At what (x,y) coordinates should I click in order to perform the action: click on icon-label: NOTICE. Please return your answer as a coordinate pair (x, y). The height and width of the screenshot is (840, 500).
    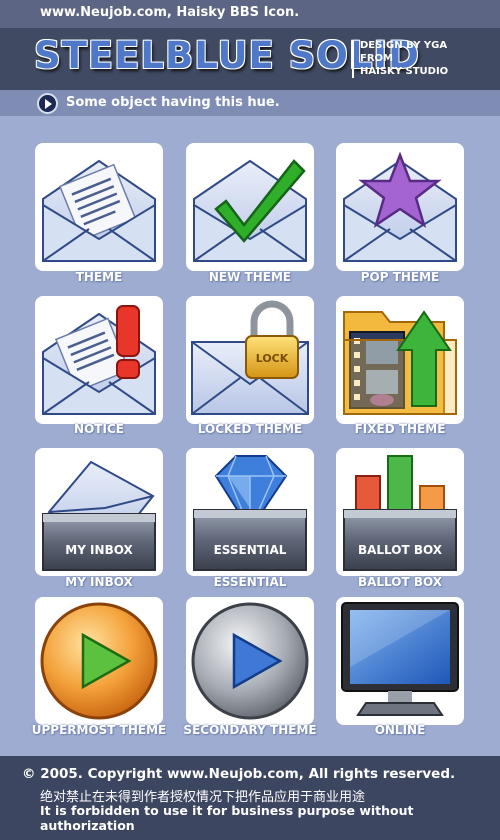
    Looking at the image, I should click on (99, 429).